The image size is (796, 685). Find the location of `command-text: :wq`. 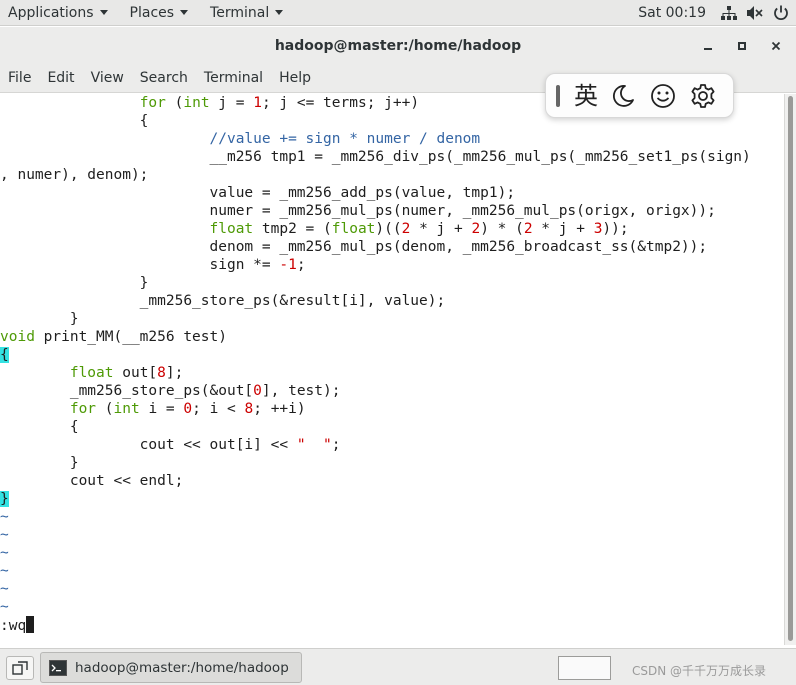

command-text: :wq is located at coordinates (13, 626).